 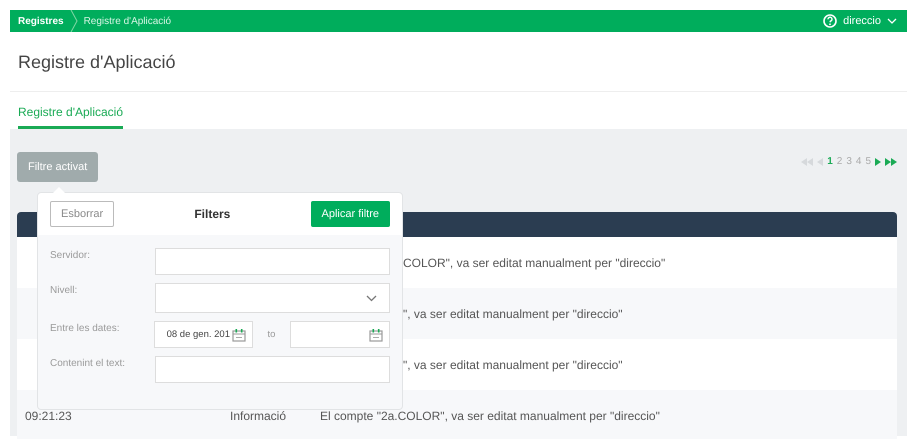 What do you see at coordinates (830, 21) in the screenshot?
I see `help-icon` at bounding box center [830, 21].